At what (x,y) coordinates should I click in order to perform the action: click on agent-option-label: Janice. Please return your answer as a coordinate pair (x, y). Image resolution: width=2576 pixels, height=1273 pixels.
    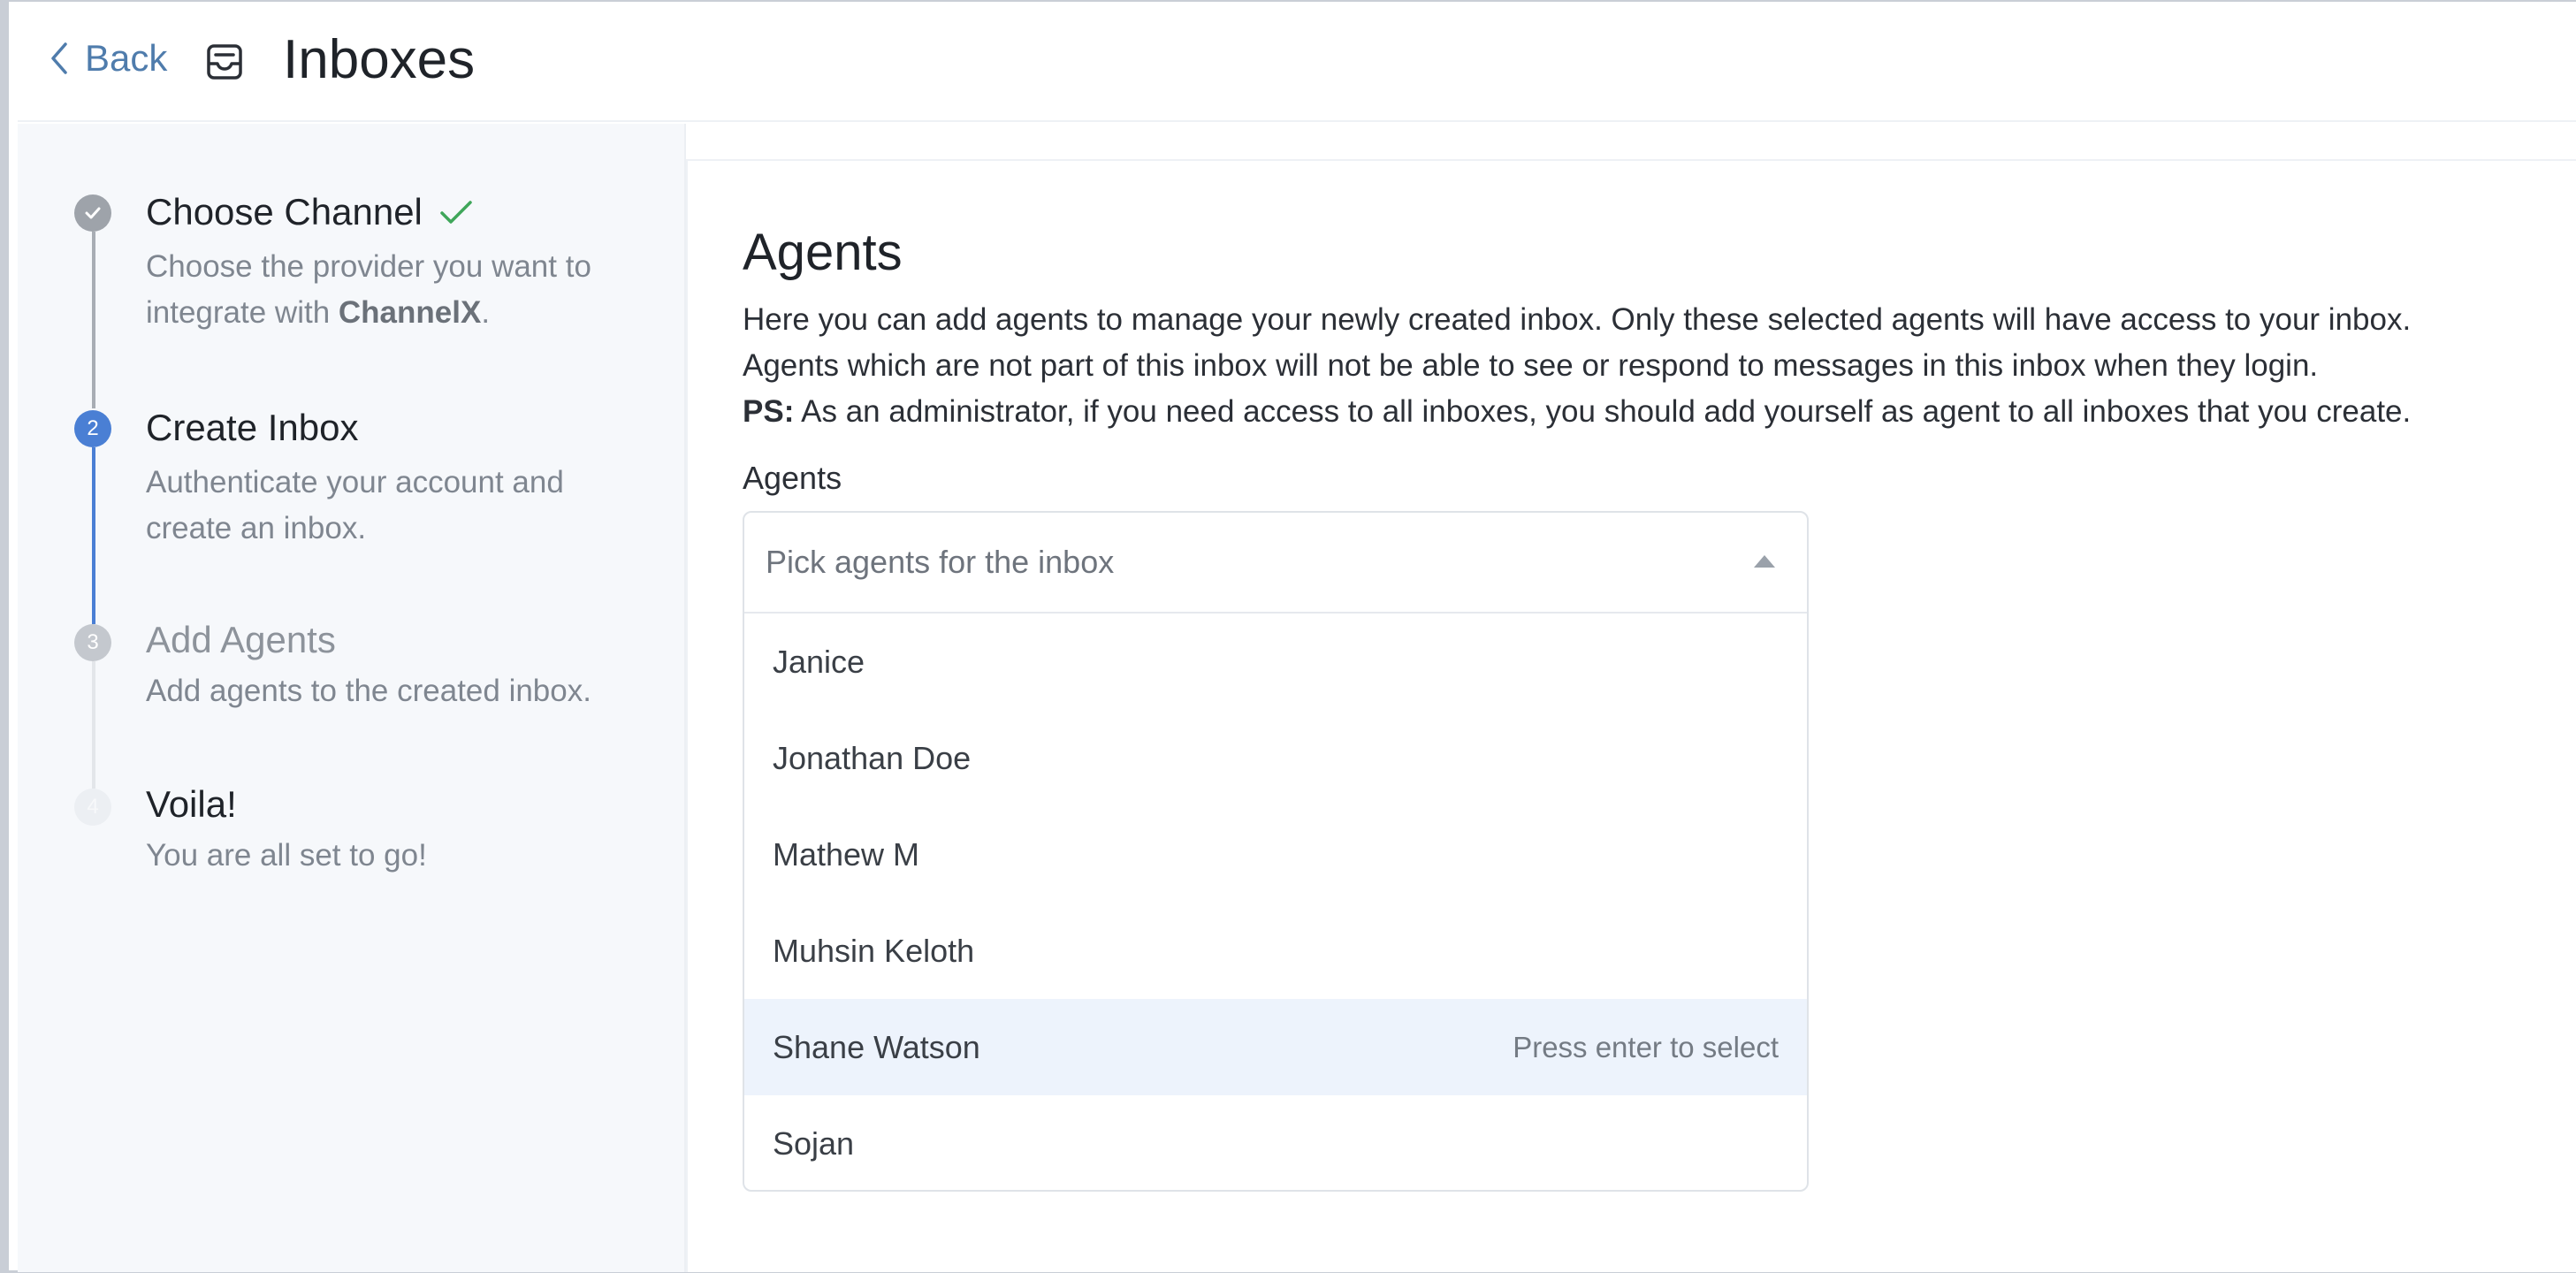
    Looking at the image, I should click on (819, 661).